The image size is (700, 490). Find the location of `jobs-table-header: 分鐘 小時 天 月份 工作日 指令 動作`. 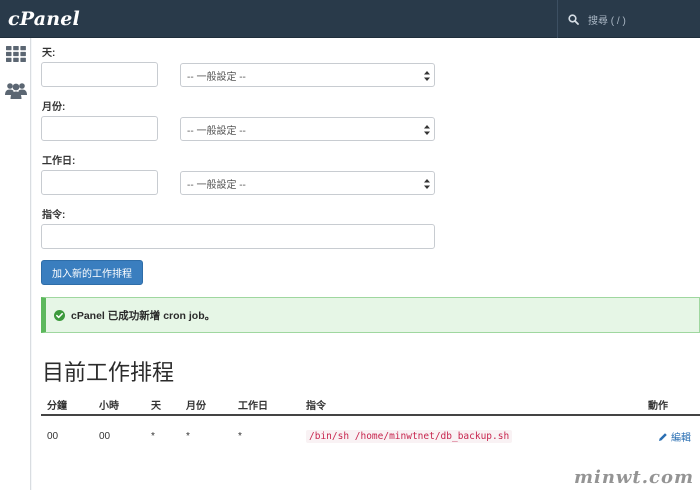

jobs-table-header: 分鐘 小時 天 月份 工作日 指令 動作 is located at coordinates (370, 405).